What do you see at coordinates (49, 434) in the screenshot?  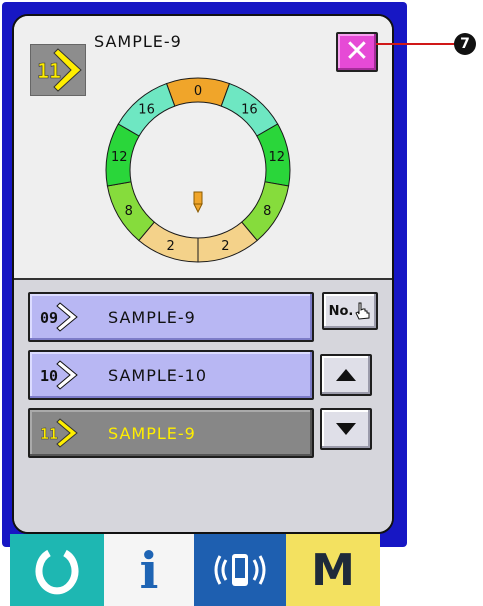 I see `svg-text: 11` at bounding box center [49, 434].